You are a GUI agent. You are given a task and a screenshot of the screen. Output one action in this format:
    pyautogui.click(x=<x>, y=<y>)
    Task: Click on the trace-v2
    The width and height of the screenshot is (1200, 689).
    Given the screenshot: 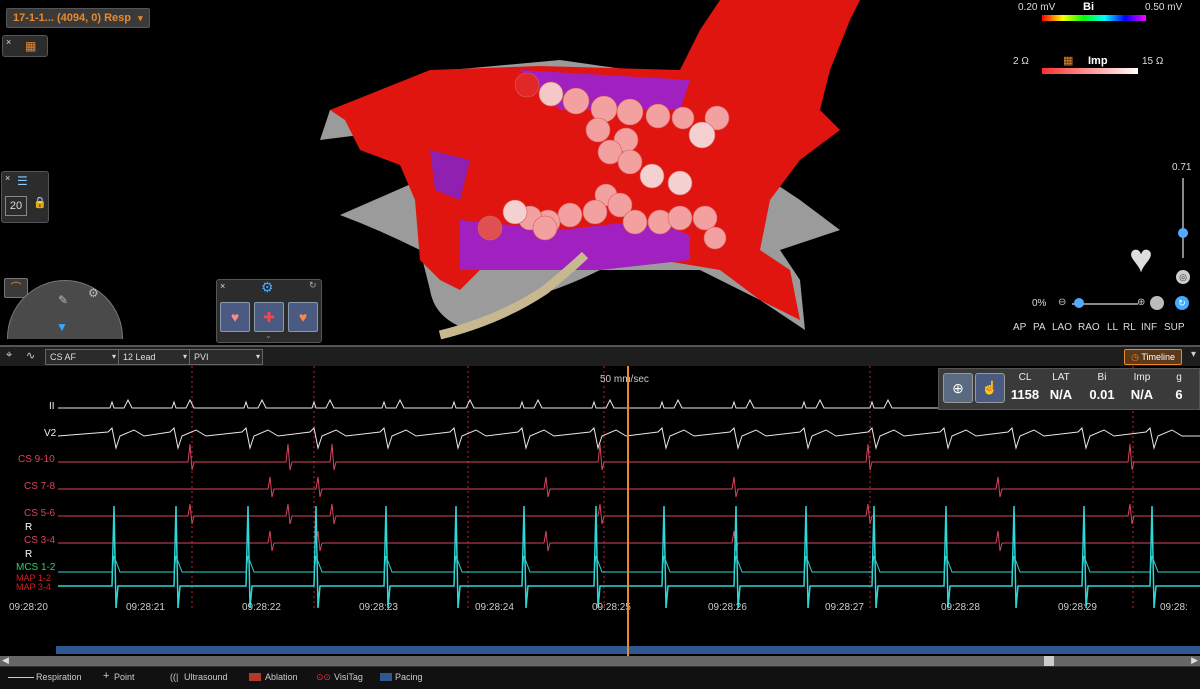 What is the action you would take?
    pyautogui.click(x=628, y=438)
    